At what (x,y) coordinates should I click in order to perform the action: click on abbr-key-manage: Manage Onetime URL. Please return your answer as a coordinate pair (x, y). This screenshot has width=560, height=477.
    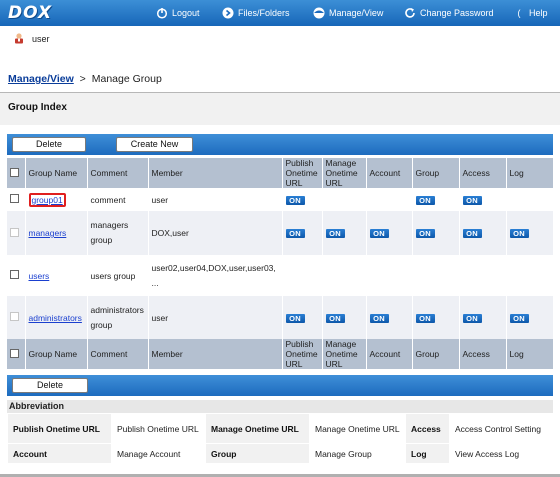
    Looking at the image, I should click on (257, 428).